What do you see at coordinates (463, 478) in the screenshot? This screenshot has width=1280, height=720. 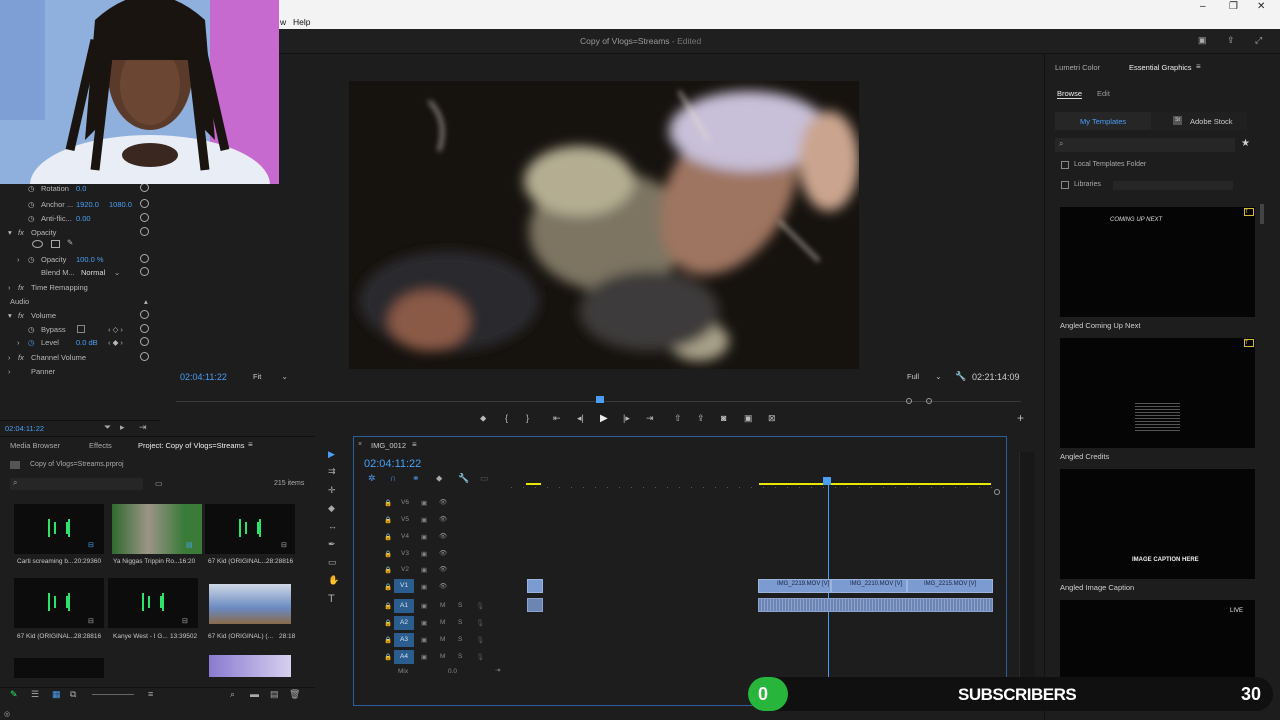 I see `settings-wrench-icon: 🔧` at bounding box center [463, 478].